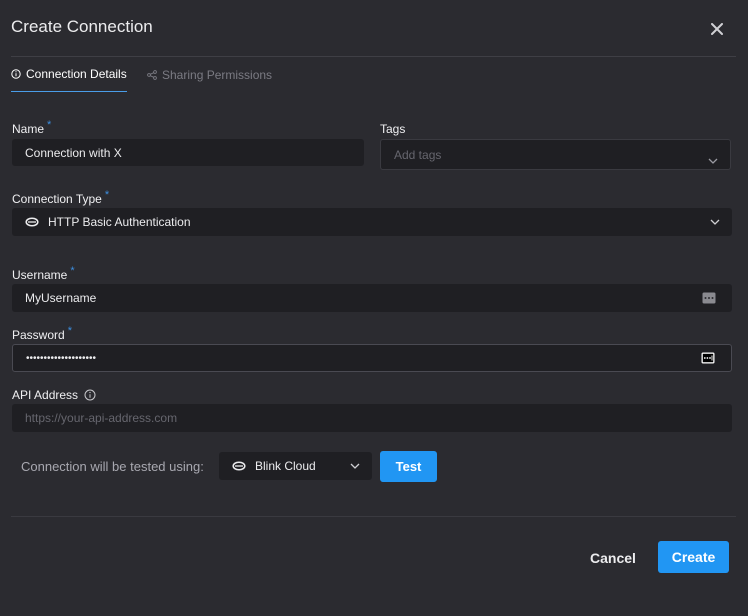  I want to click on close-button, so click(717, 29).